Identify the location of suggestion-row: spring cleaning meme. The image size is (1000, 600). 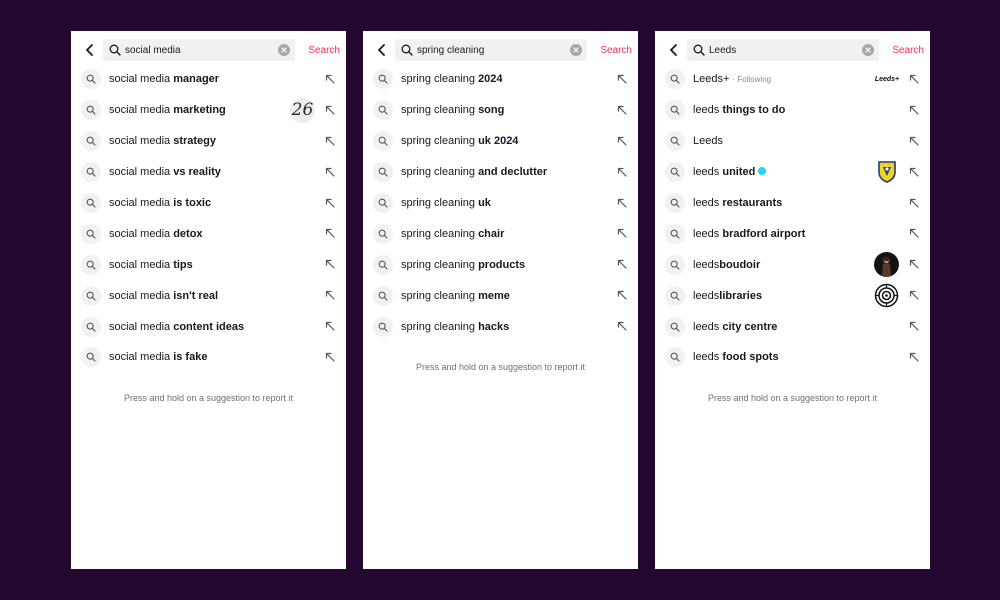
(500, 295).